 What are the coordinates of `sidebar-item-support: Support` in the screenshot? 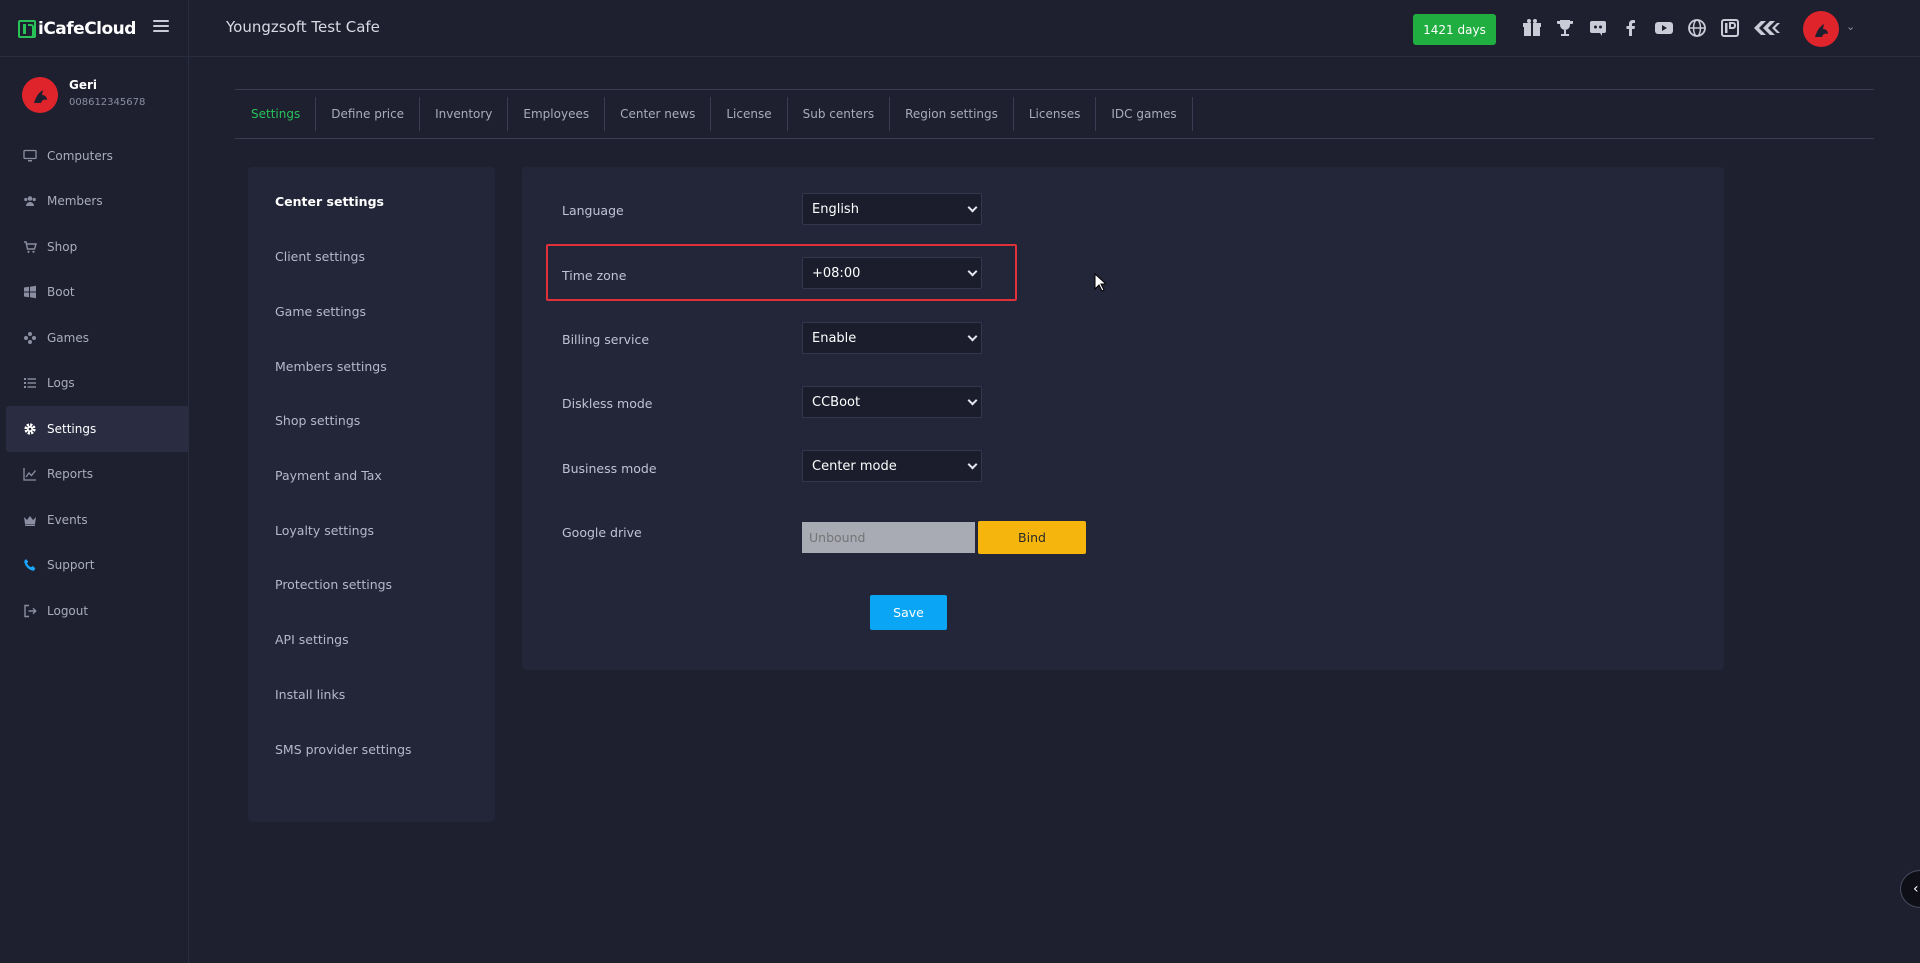 It's located at (94, 566).